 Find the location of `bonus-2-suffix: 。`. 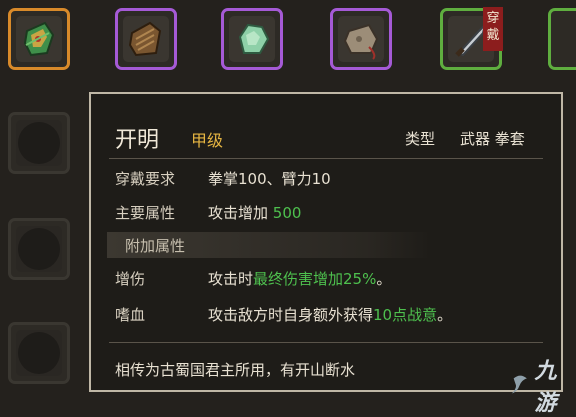

bonus-2-suffix: 。 is located at coordinates (445, 315).